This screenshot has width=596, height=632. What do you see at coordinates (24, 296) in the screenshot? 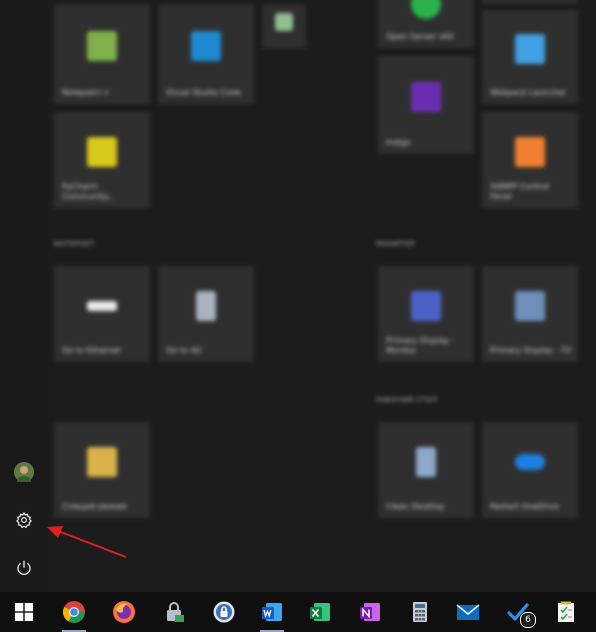
I see `start-rail` at bounding box center [24, 296].